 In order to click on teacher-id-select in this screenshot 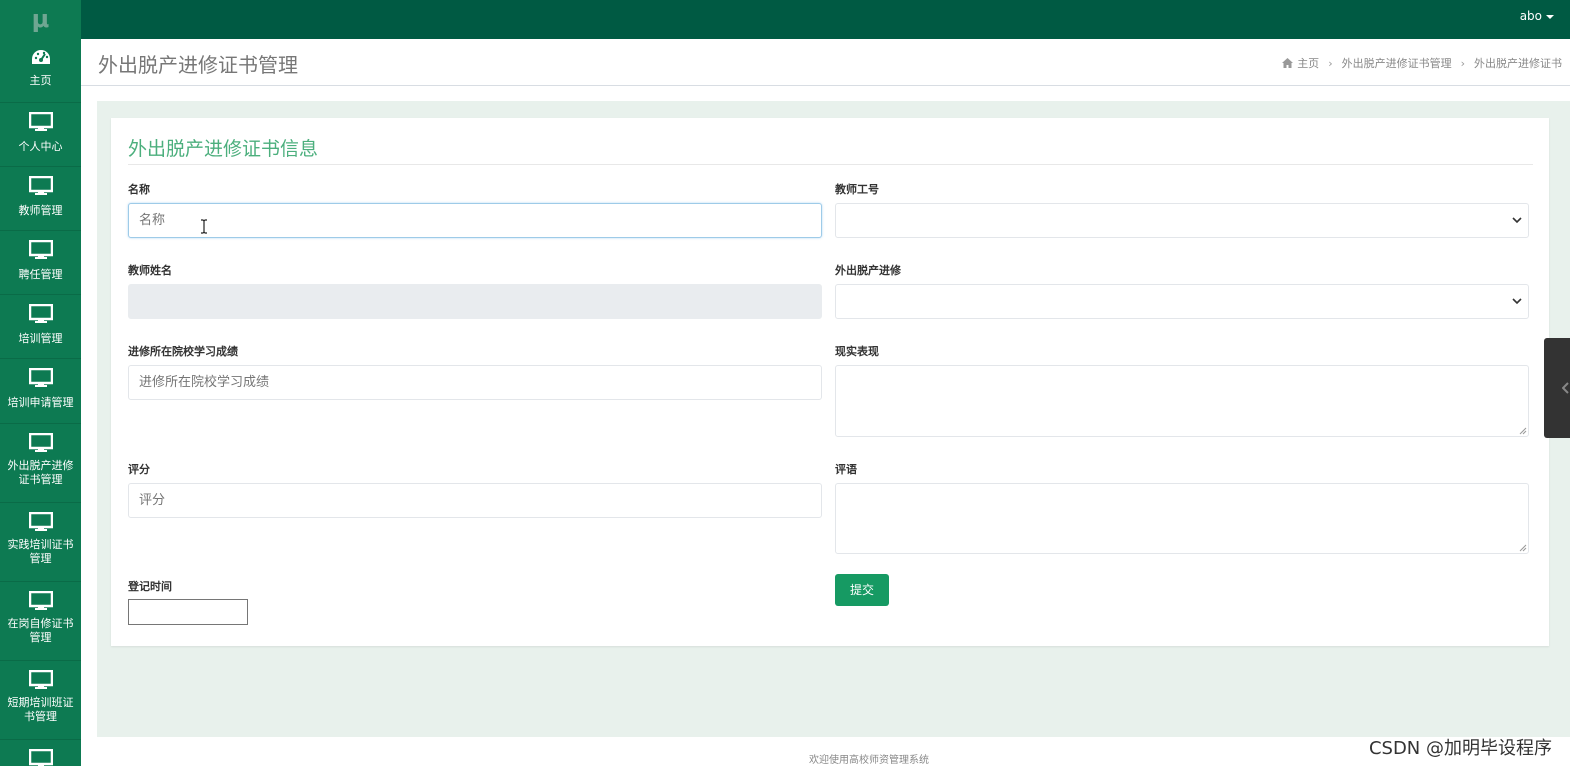, I will do `click(1182, 220)`.